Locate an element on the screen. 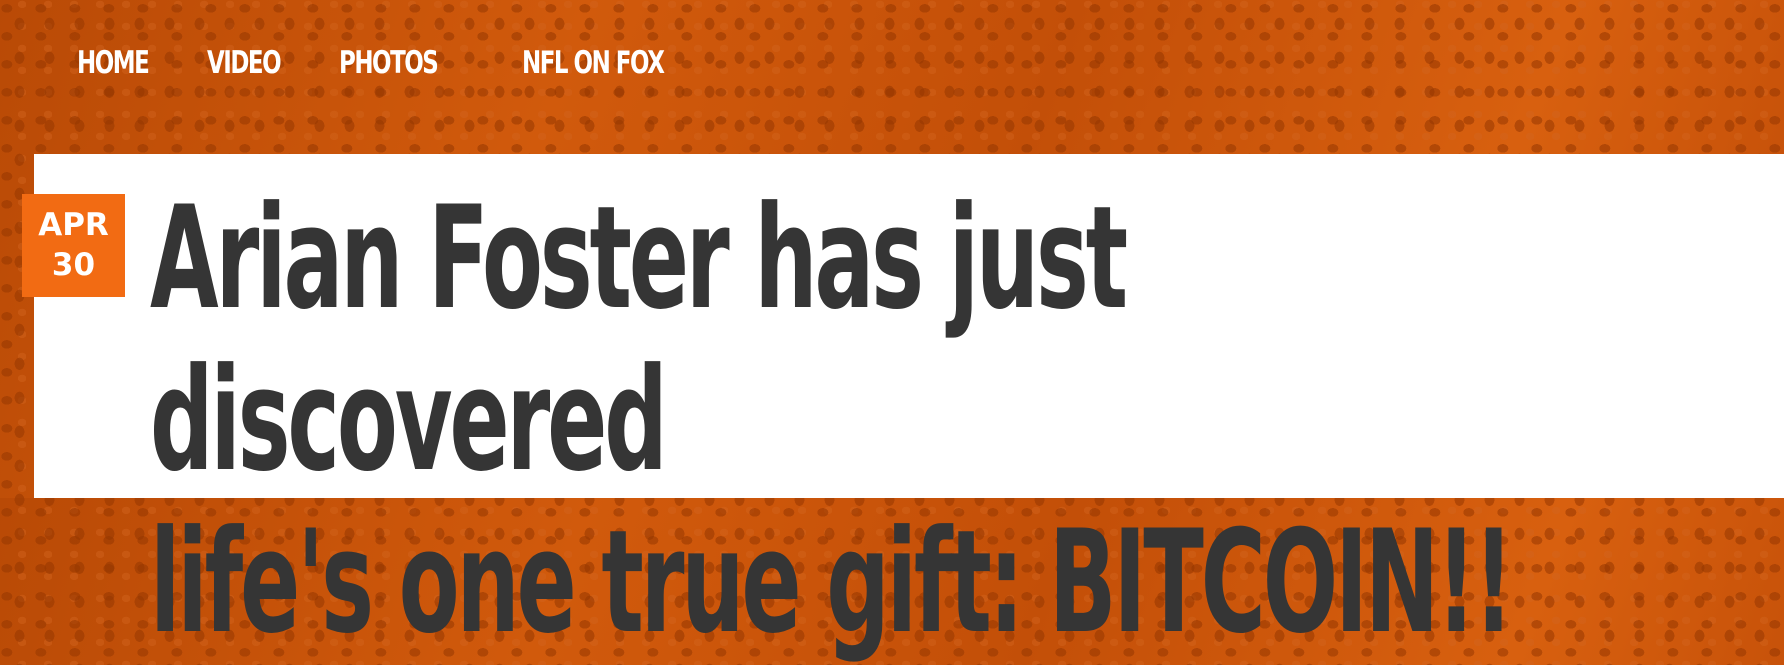 Image resolution: width=1784 pixels, height=665 pixels. nav-item-video: VIDEO is located at coordinates (244, 63).